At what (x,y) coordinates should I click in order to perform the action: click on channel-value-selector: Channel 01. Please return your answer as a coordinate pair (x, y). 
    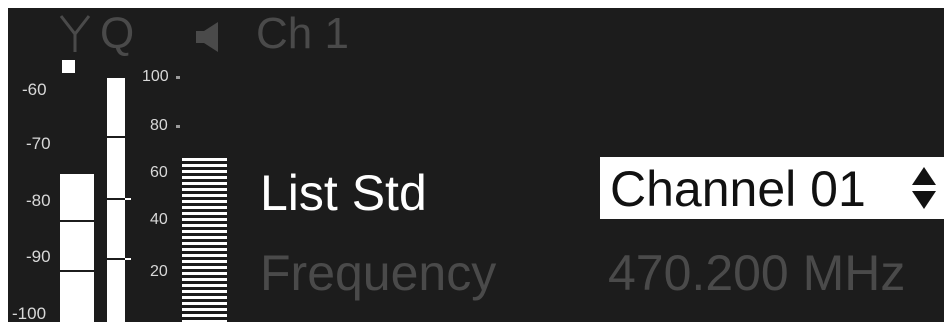
    Looking at the image, I should click on (772, 188).